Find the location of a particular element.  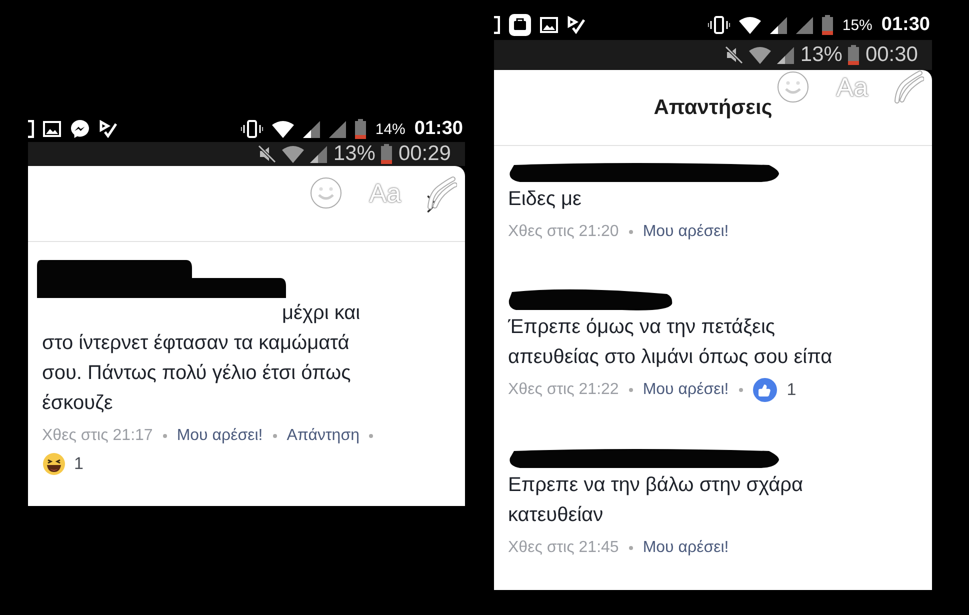

comment-time: Χθες στις 21:22 is located at coordinates (563, 390).